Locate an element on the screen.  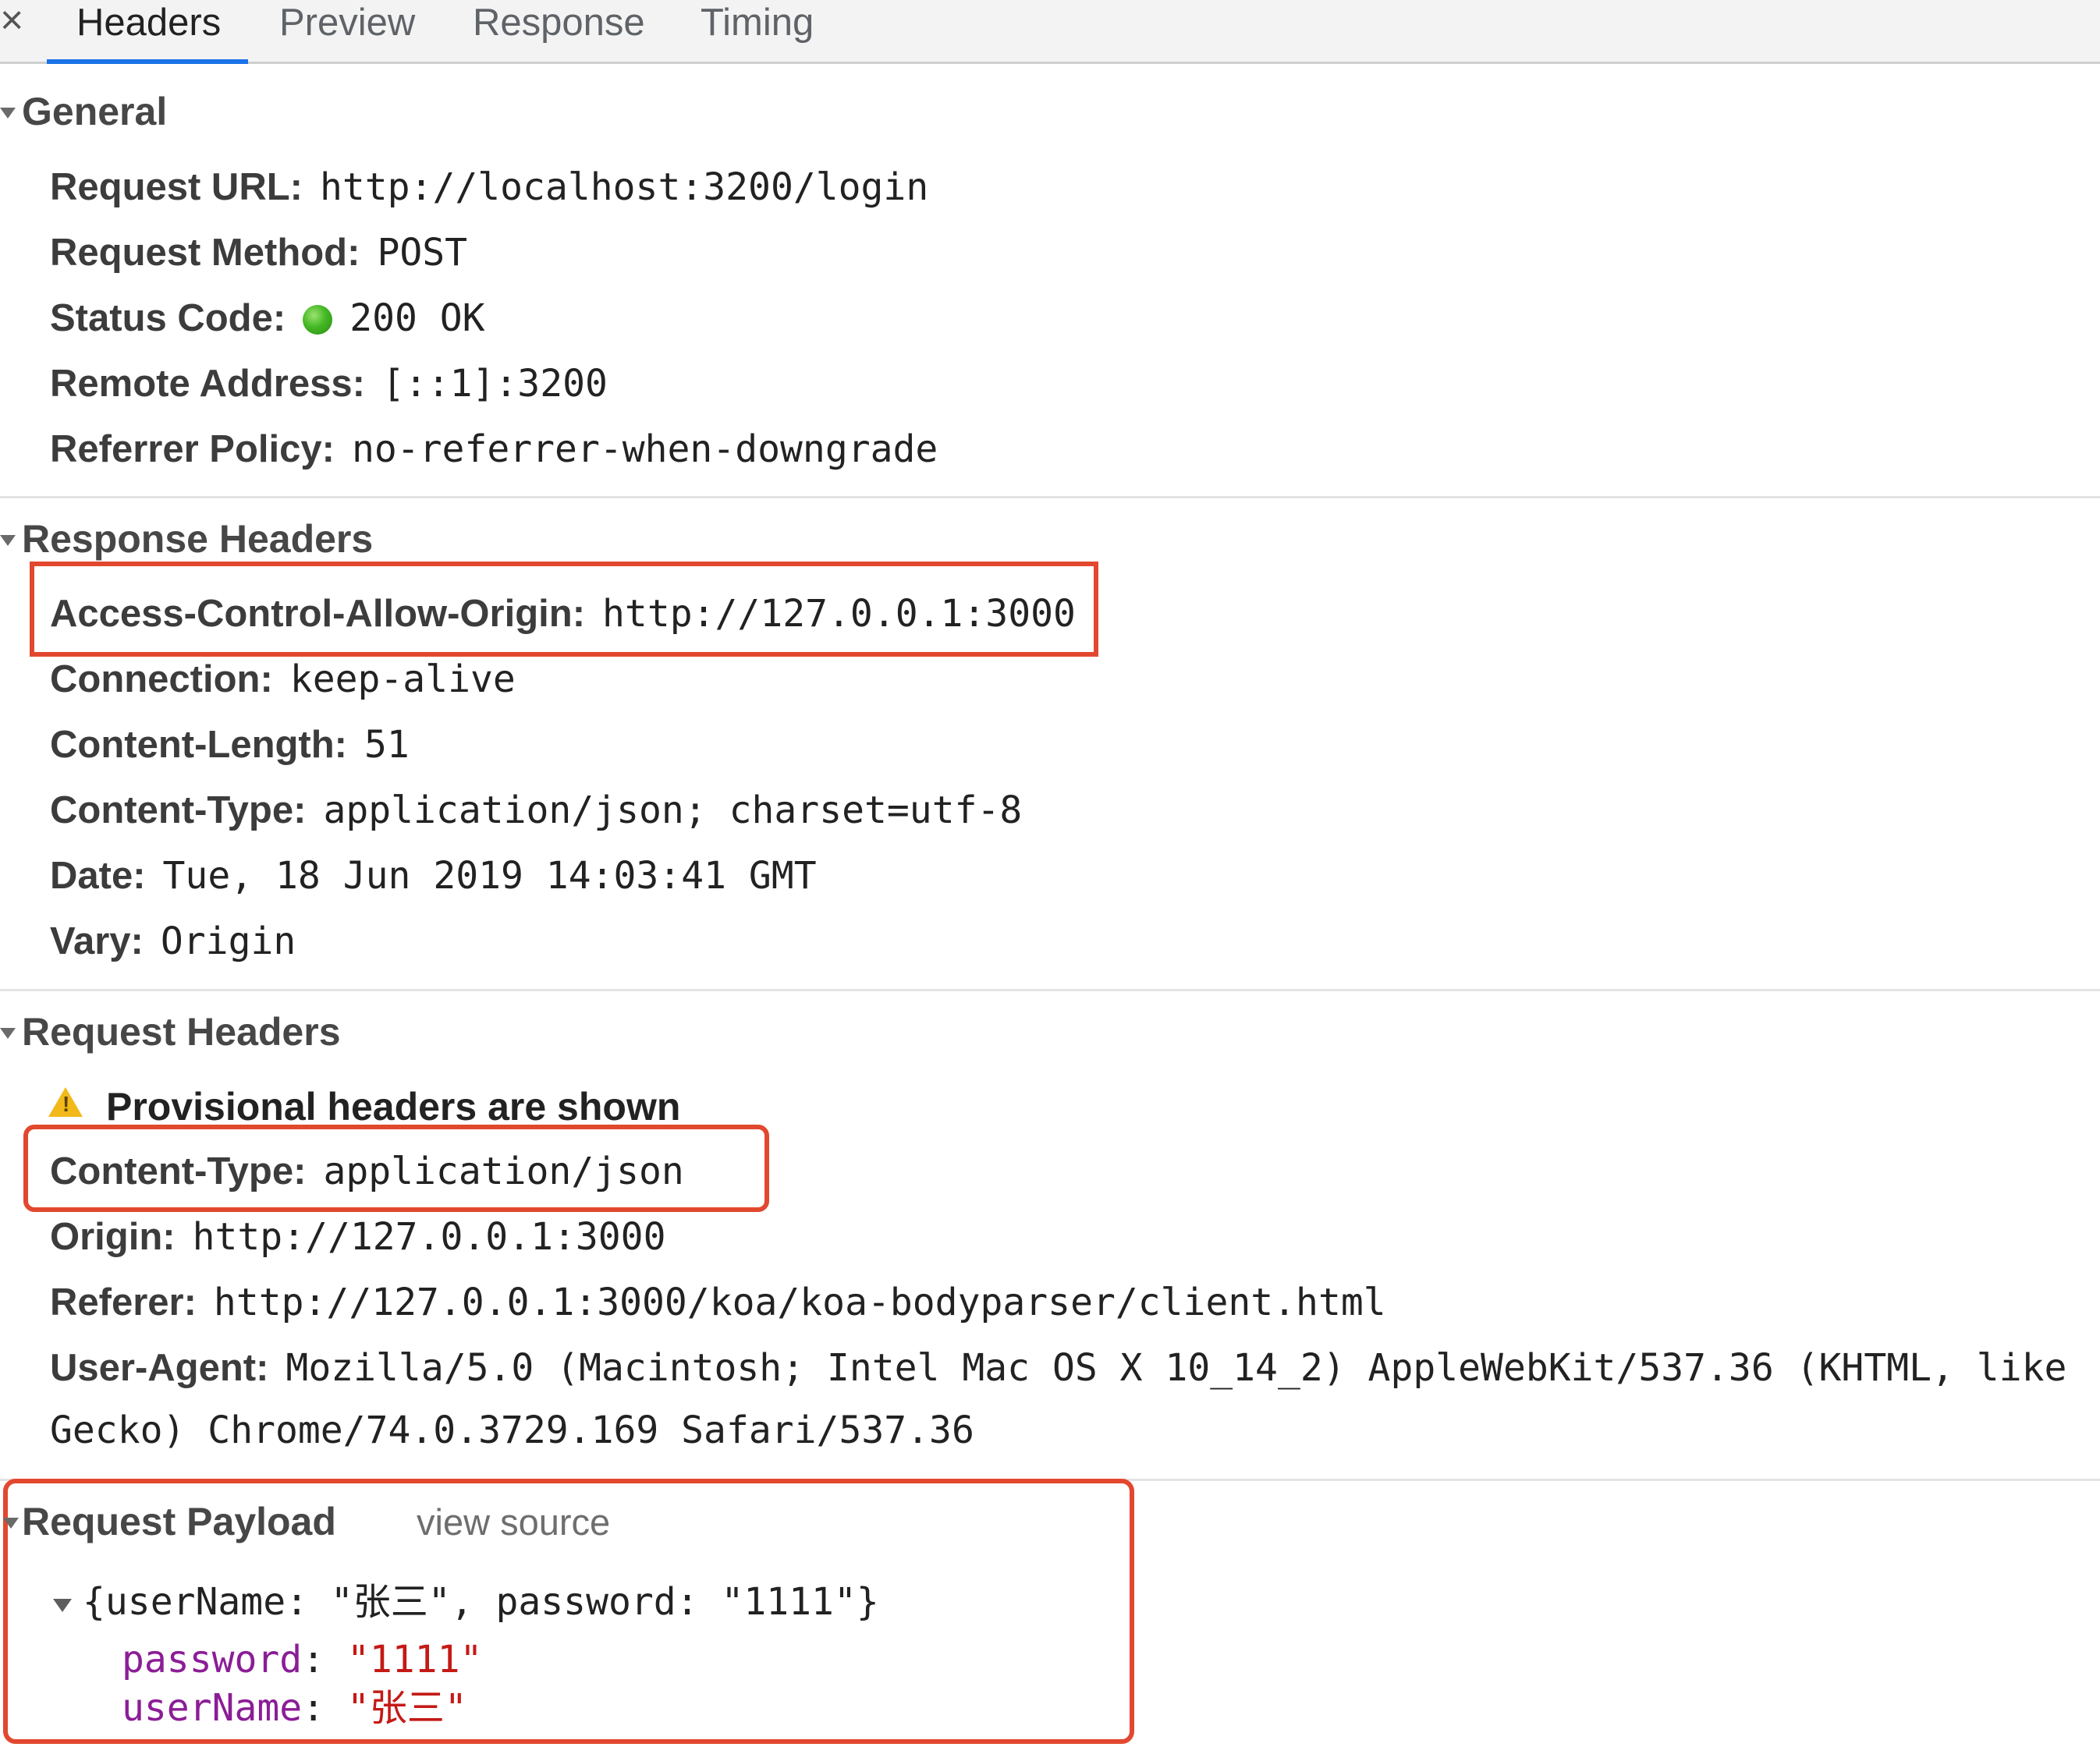
header-row: Date: Tue, 18 Jun 2019 14:03:41 GMT is located at coordinates (433, 880).